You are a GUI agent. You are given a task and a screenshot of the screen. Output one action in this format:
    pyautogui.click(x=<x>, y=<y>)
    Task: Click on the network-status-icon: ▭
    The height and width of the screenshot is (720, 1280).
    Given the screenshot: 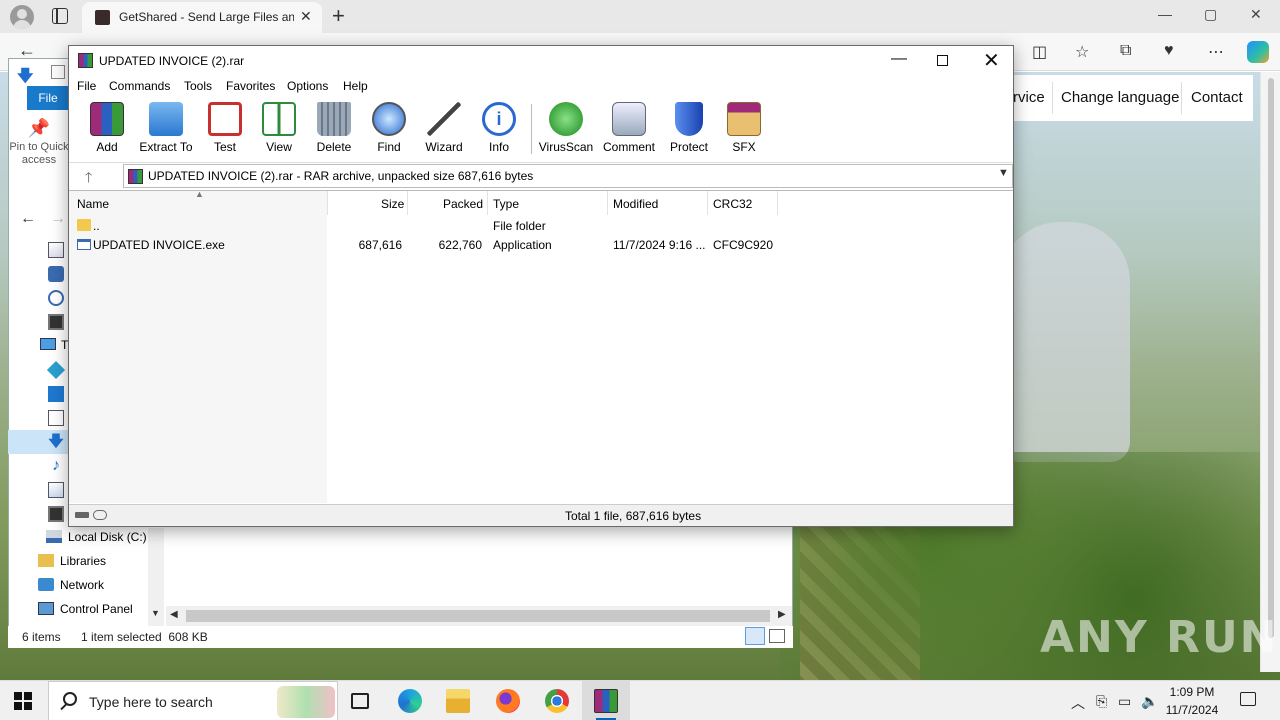 What is the action you would take?
    pyautogui.click(x=1124, y=701)
    